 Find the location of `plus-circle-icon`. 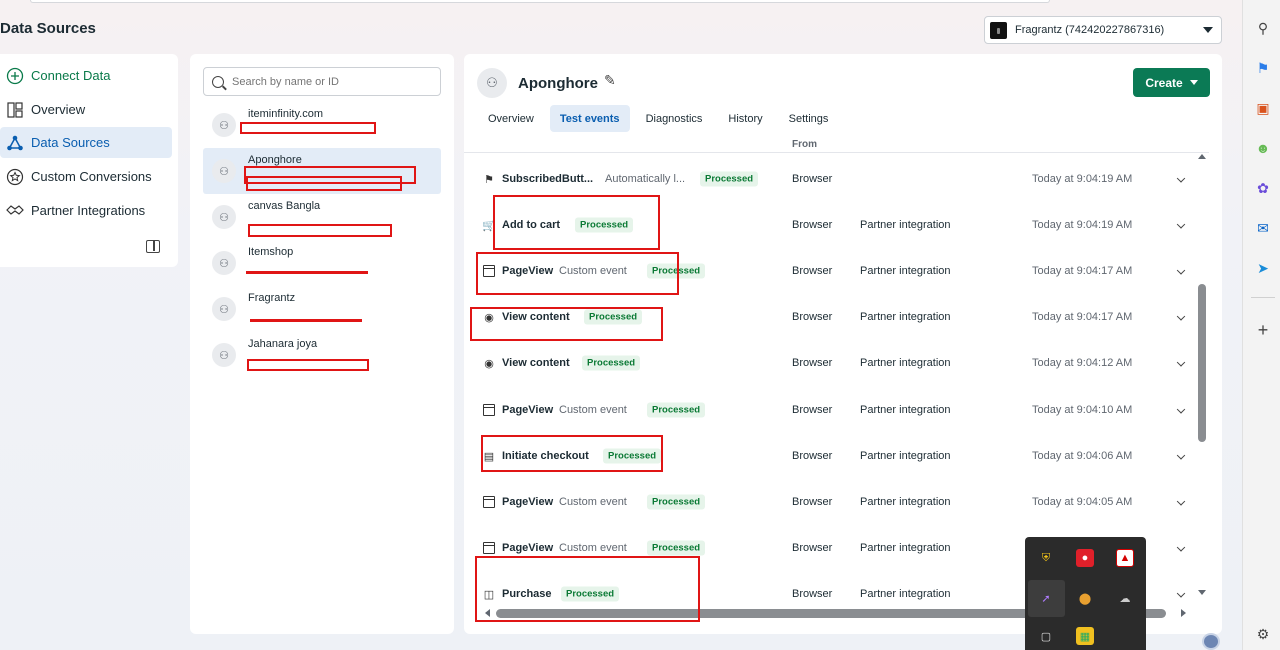

plus-circle-icon is located at coordinates (15, 76).